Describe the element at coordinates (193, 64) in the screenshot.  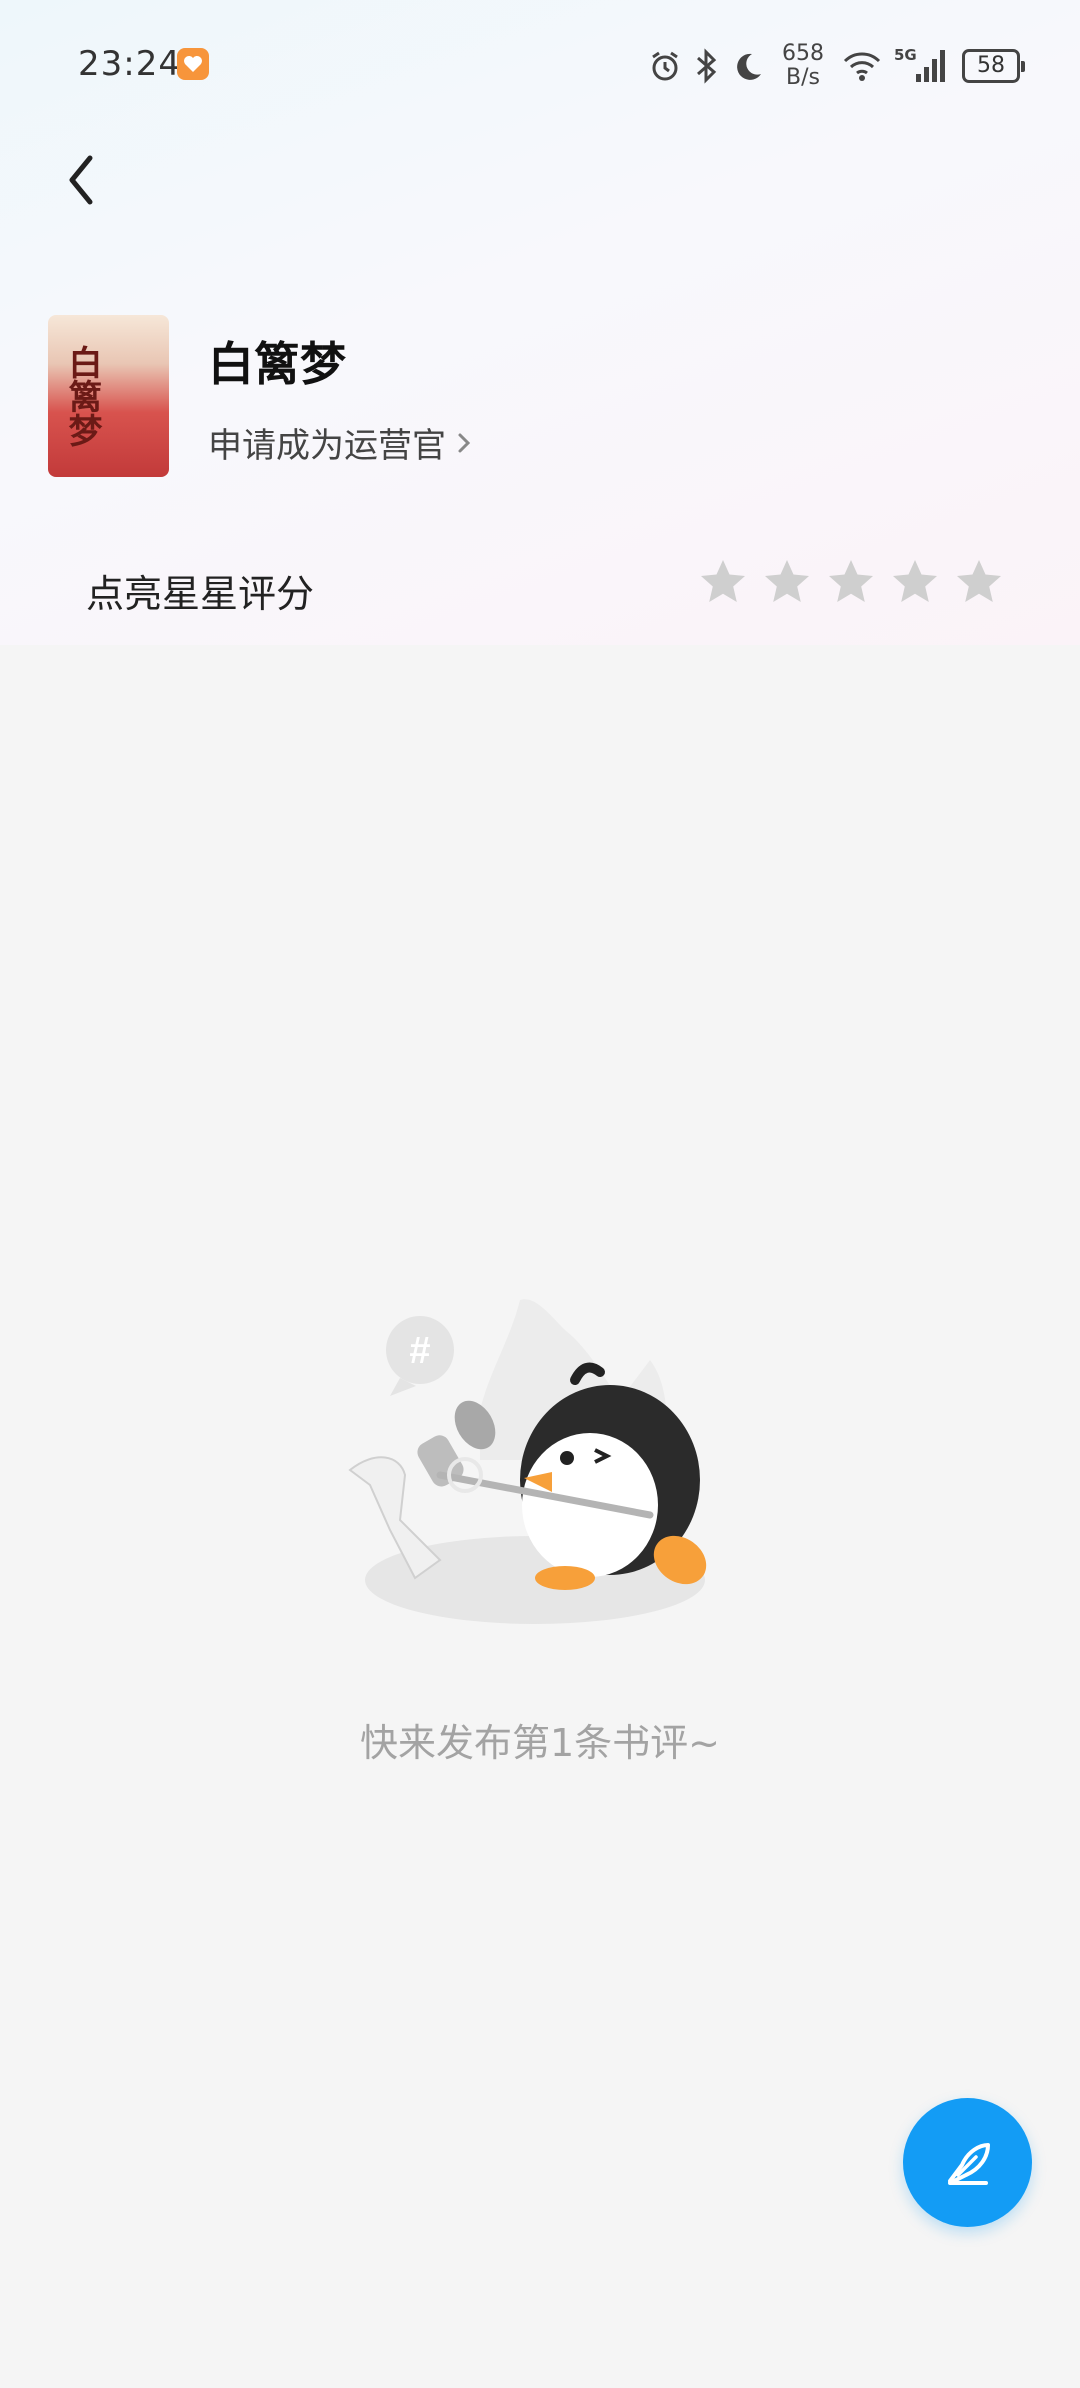
I see `app-notification-icon` at that location.